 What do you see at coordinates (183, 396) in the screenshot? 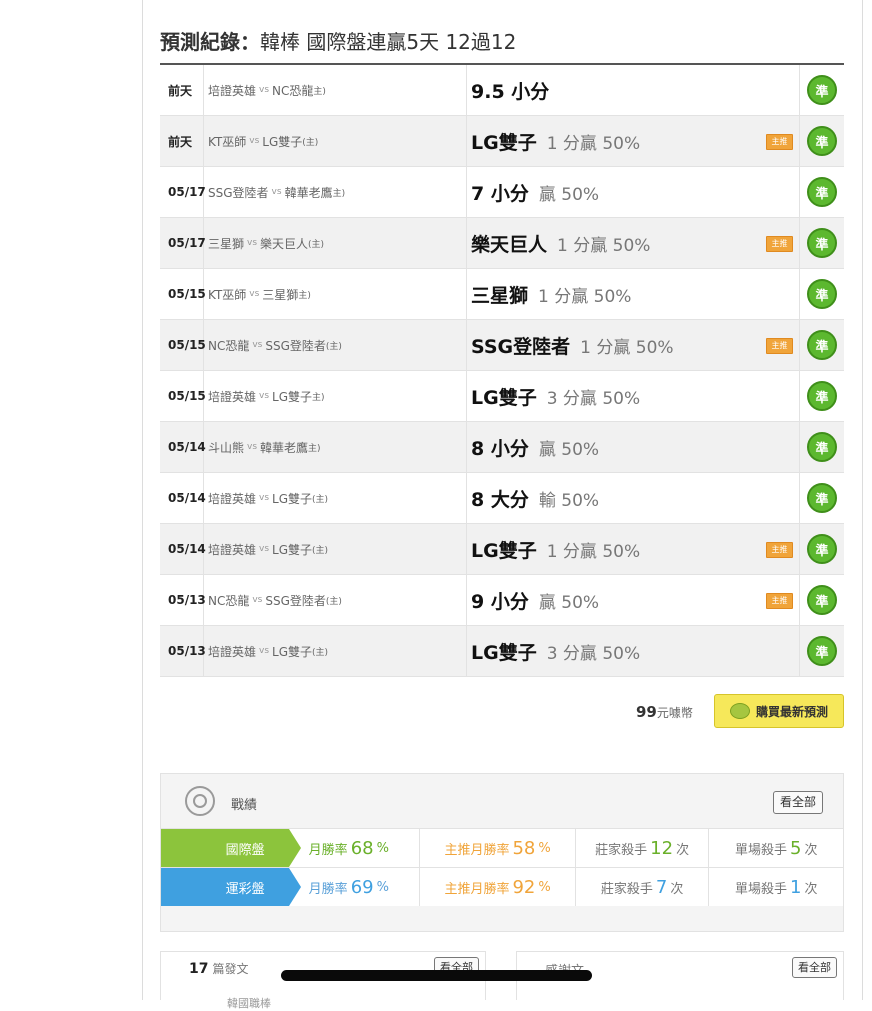
I see `prediction-date: 05/15` at bounding box center [183, 396].